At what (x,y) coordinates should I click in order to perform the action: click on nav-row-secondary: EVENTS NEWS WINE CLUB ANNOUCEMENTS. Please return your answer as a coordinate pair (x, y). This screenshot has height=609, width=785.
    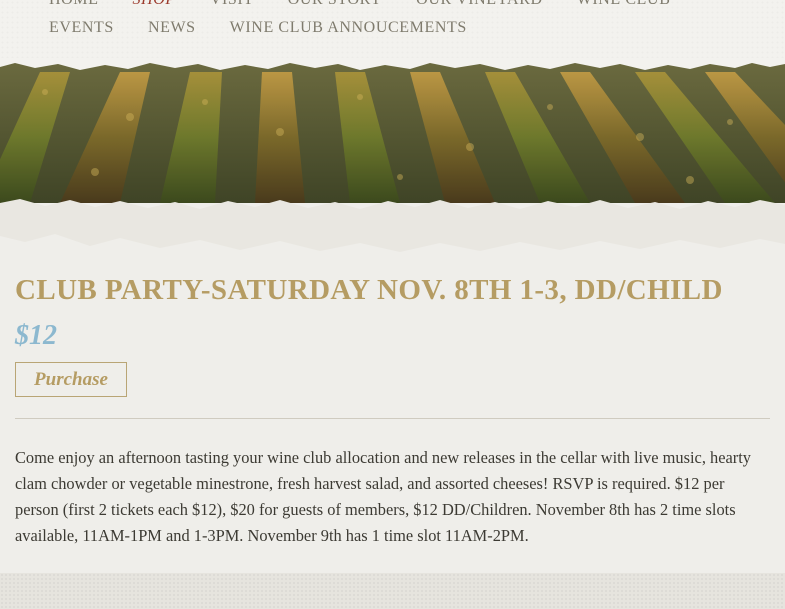
    Looking at the image, I should click on (258, 28).